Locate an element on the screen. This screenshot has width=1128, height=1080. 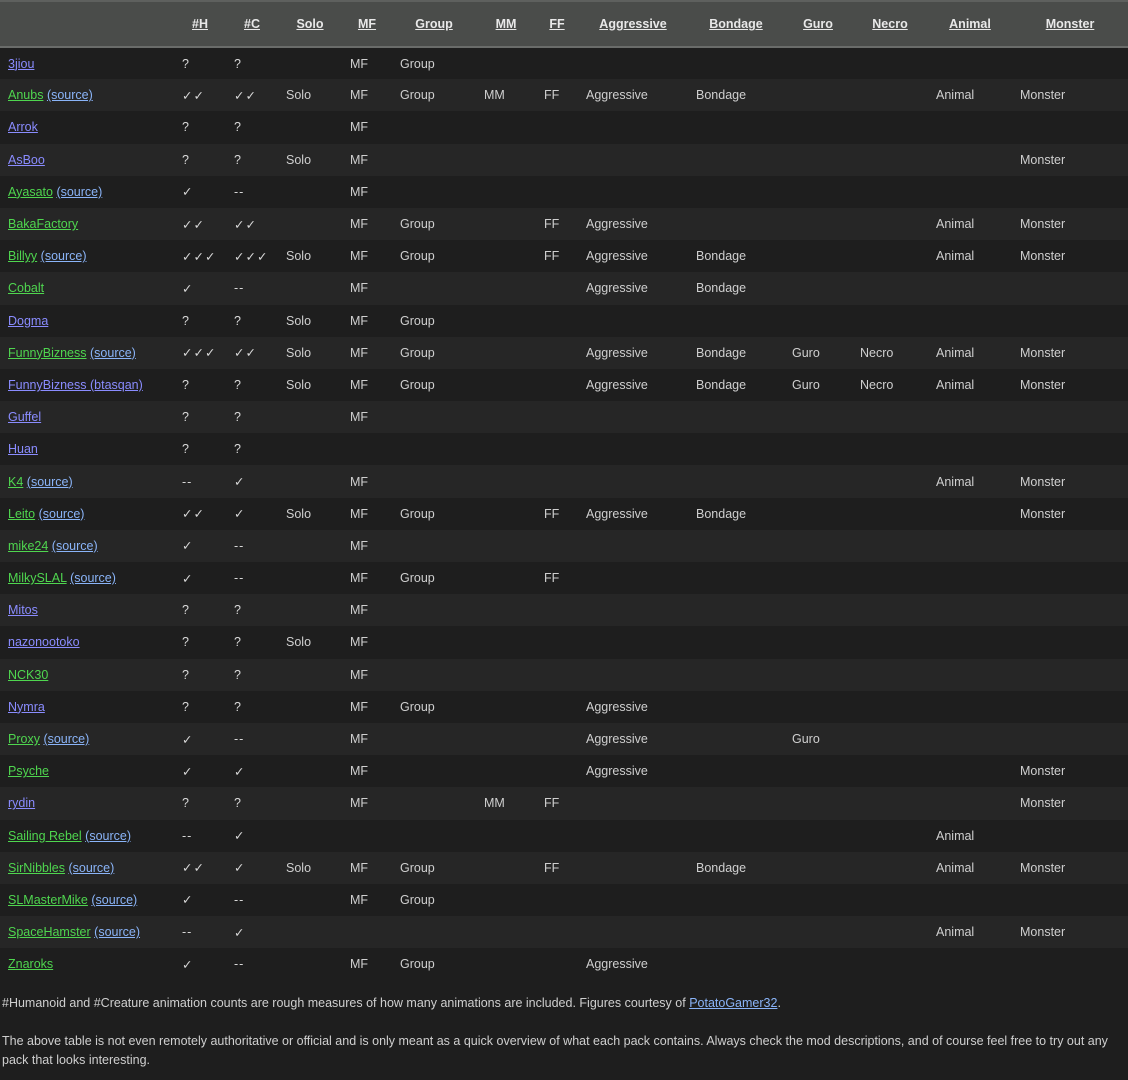
header-animal: Animal is located at coordinates (970, 24).